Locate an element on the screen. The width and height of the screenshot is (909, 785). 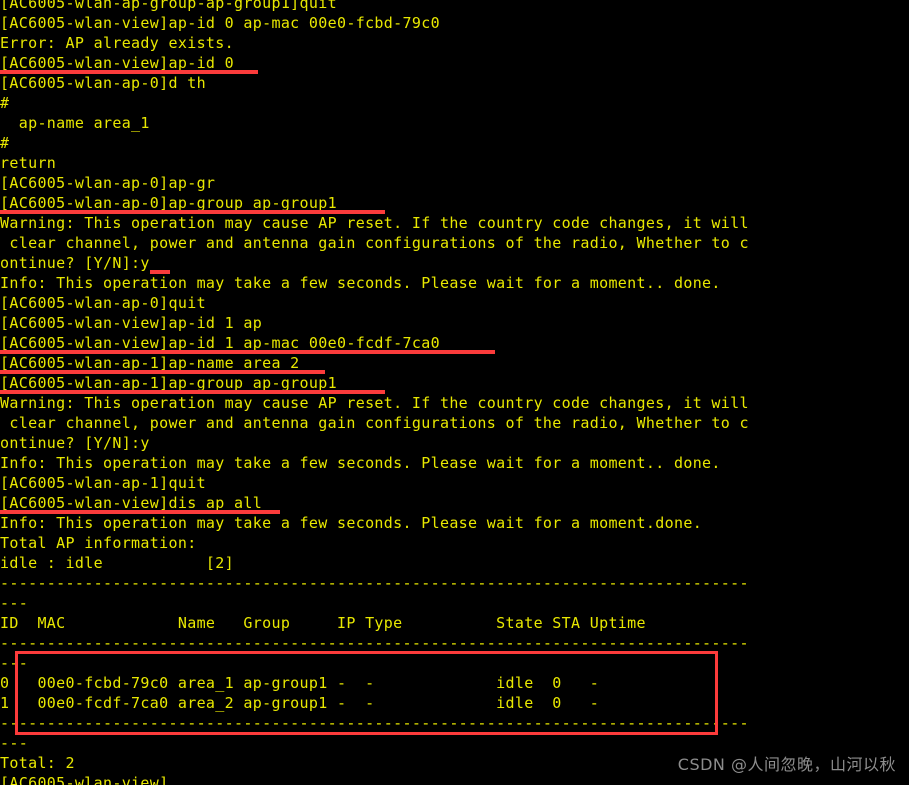
csdn-watermark: CSDN @人间忽晚，山河以秋 is located at coordinates (786, 764).